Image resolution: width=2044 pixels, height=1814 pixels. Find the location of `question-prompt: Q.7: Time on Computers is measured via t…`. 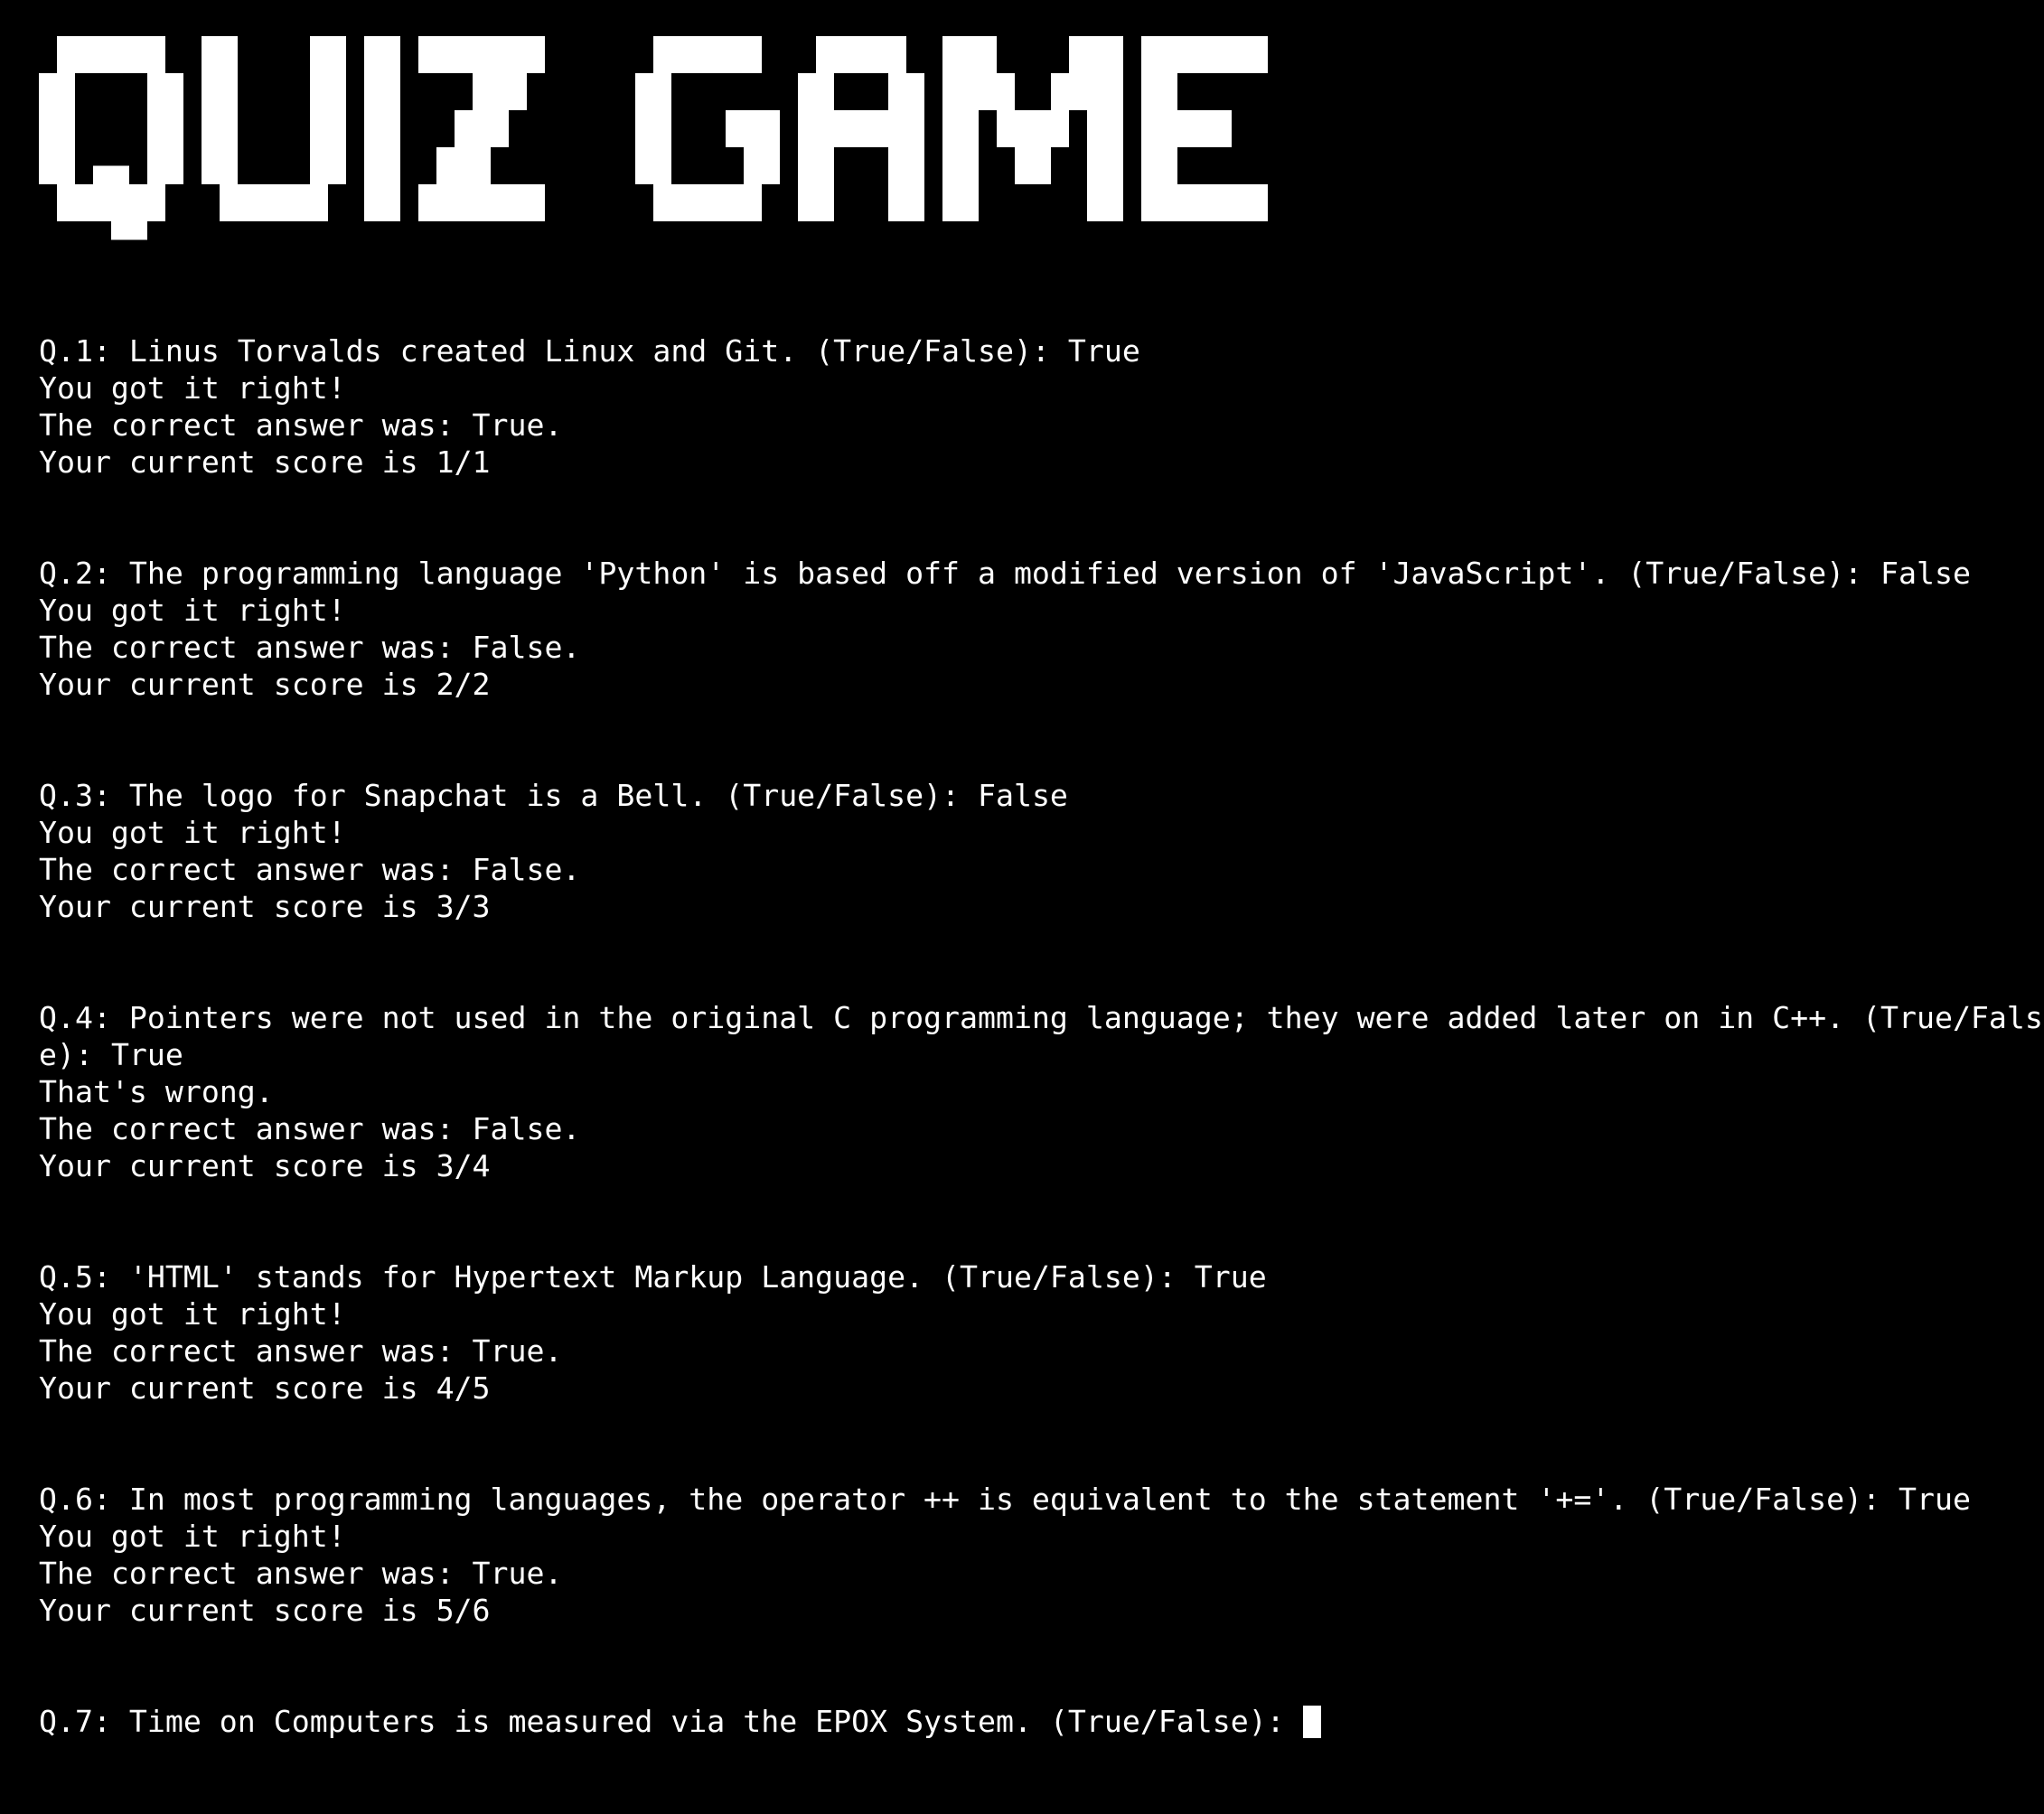

question-prompt: Q.7: Time on Computers is measured via t… is located at coordinates (671, 1721).